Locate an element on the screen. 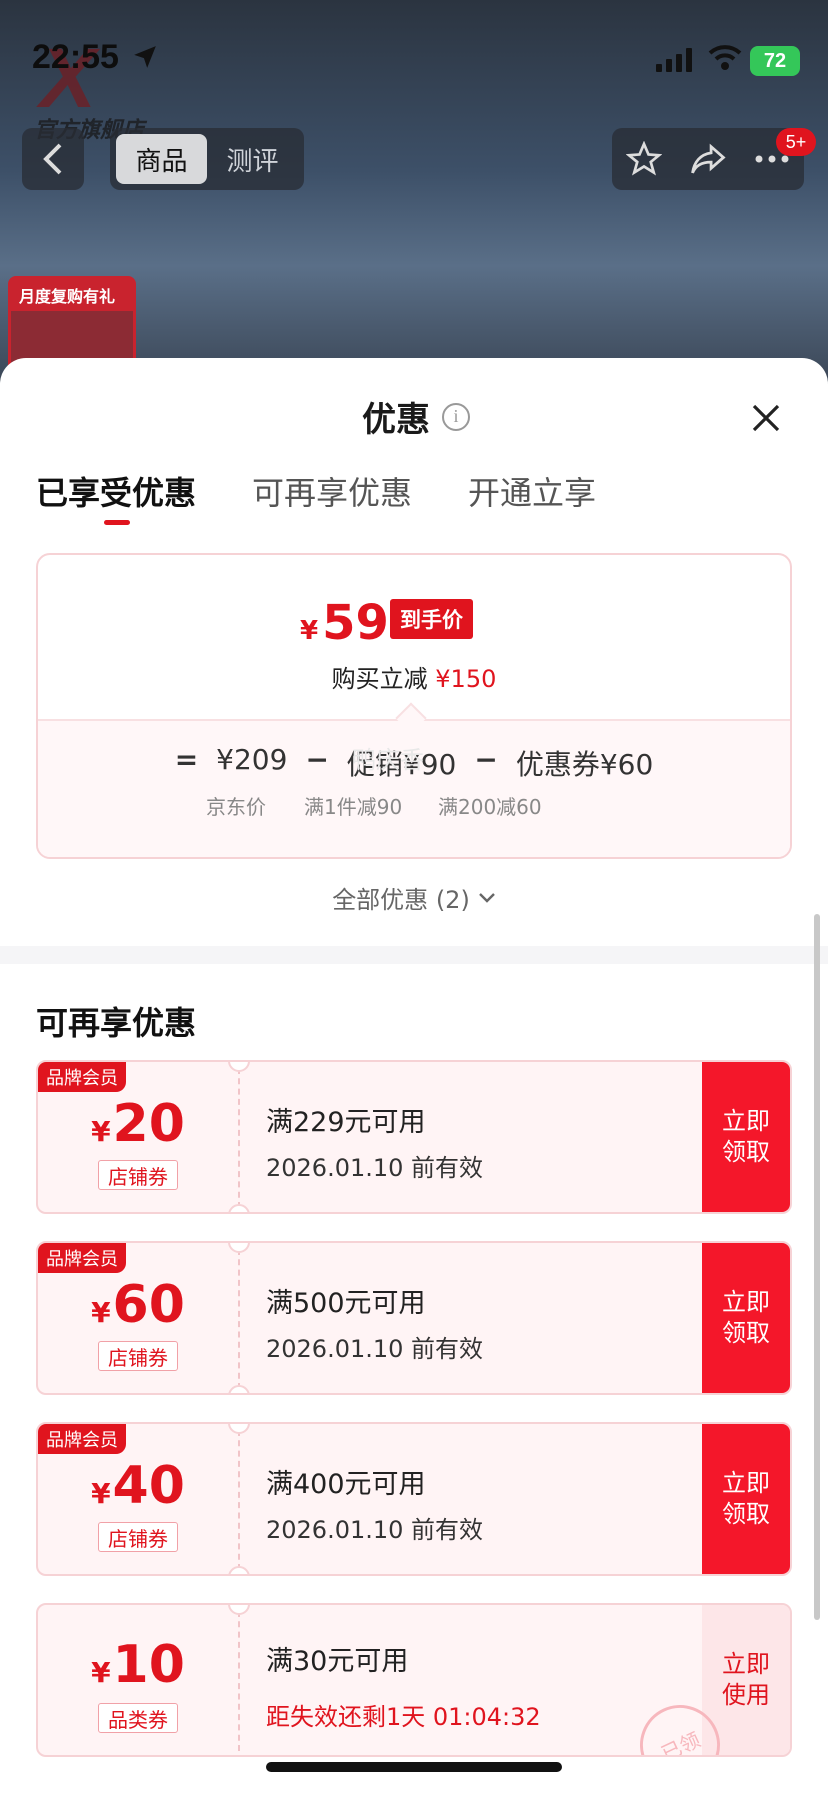  clock: 22:55 is located at coordinates (75, 57).